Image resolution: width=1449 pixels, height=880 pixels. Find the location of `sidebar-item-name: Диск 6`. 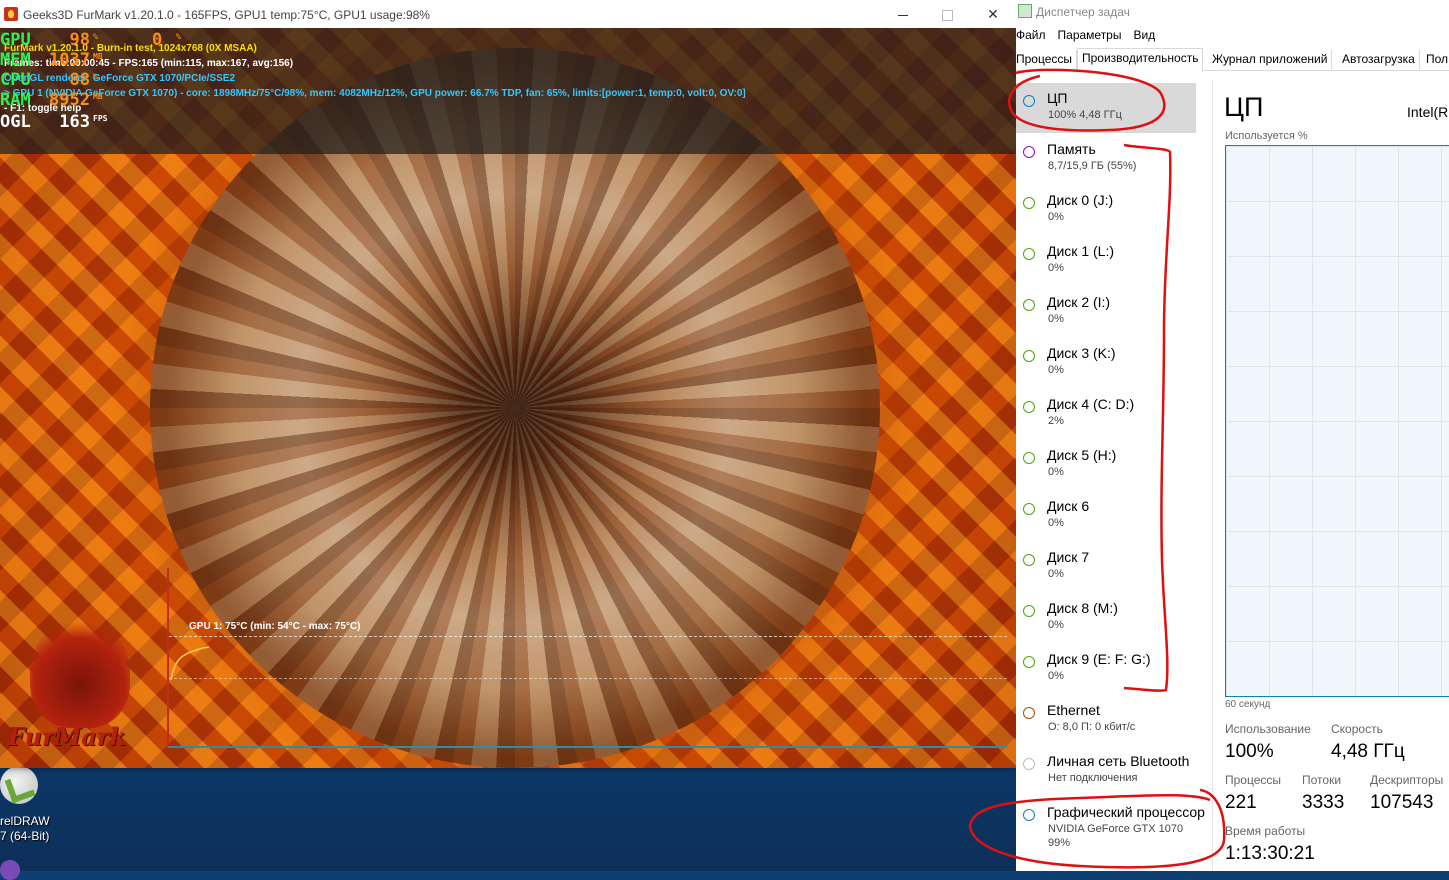

sidebar-item-name: Диск 6 is located at coordinates (1068, 506).